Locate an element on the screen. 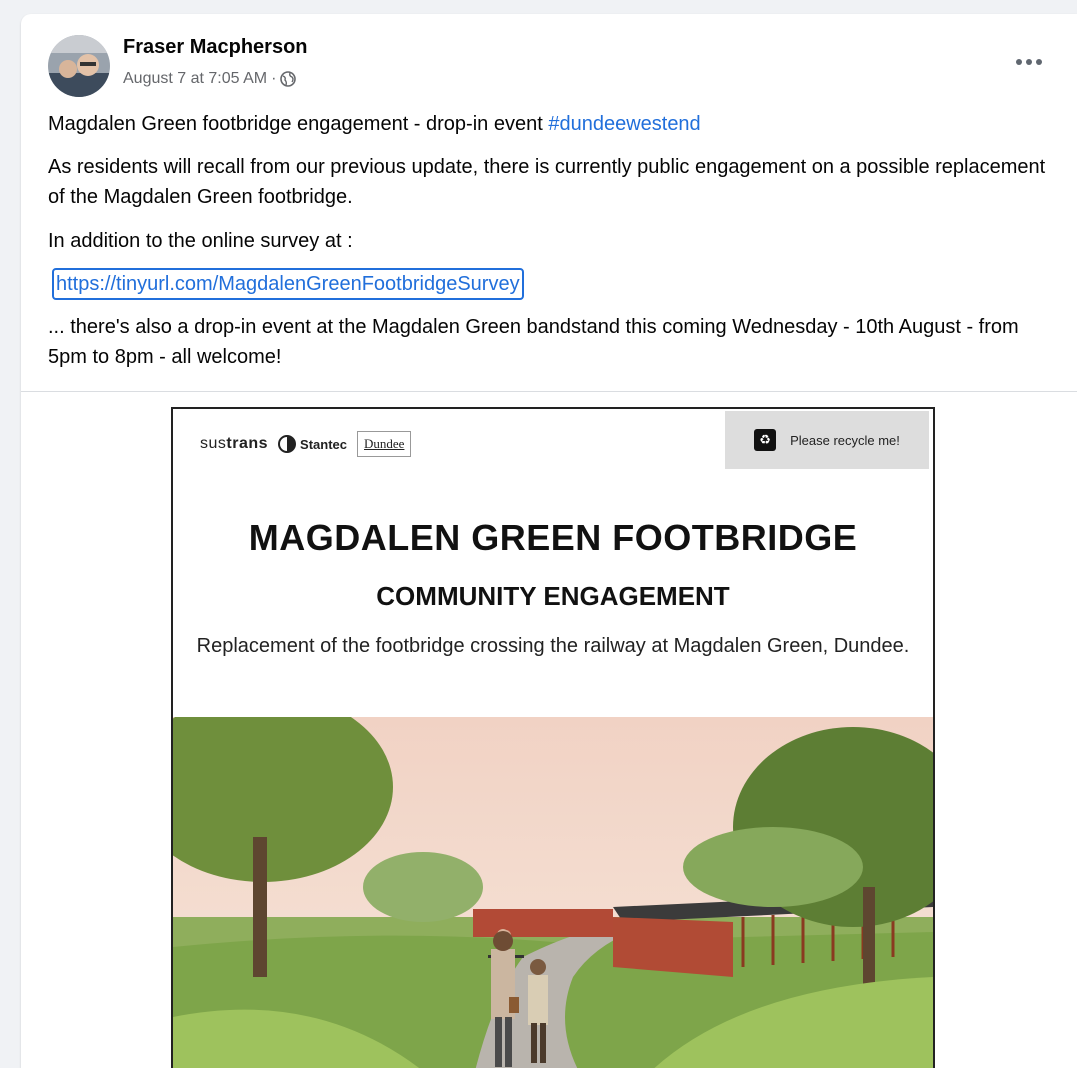  dundee-logo: Dundee is located at coordinates (384, 444).